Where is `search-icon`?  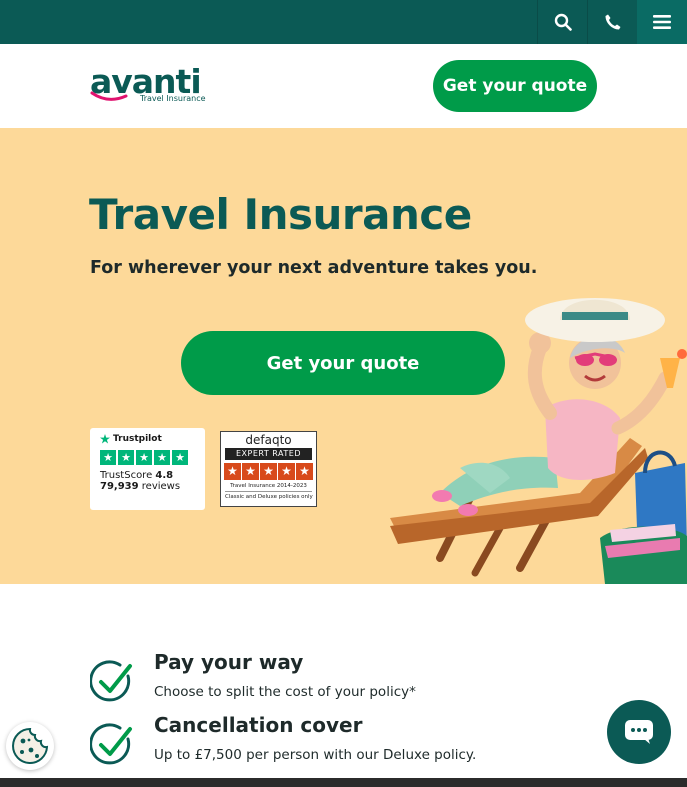
search-icon is located at coordinates (563, 22).